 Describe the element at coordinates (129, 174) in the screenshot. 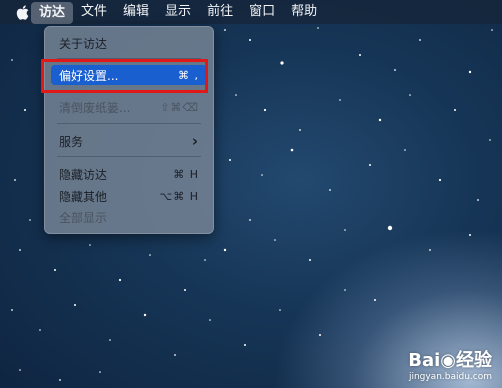

I see `menu-item-hide-finder: 隐藏访达 ⌘ H` at that location.